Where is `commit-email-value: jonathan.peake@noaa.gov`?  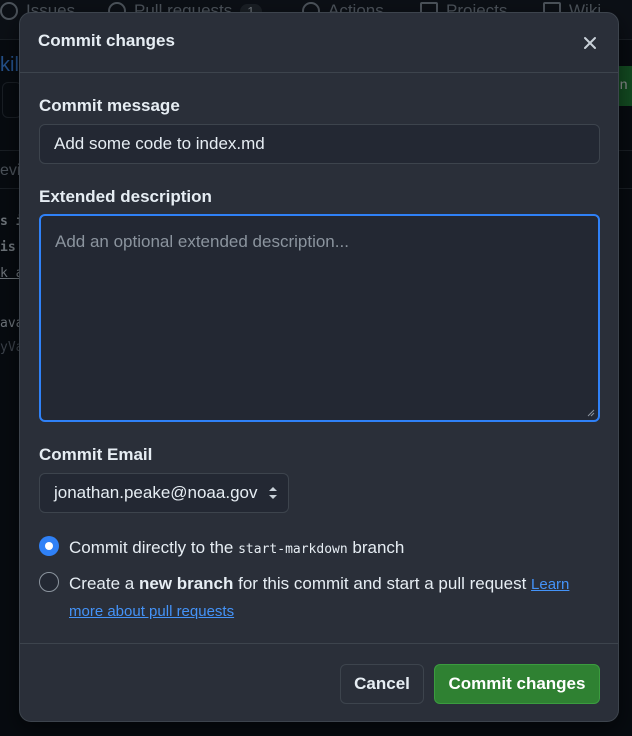 commit-email-value: jonathan.peake@noaa.gov is located at coordinates (156, 492).